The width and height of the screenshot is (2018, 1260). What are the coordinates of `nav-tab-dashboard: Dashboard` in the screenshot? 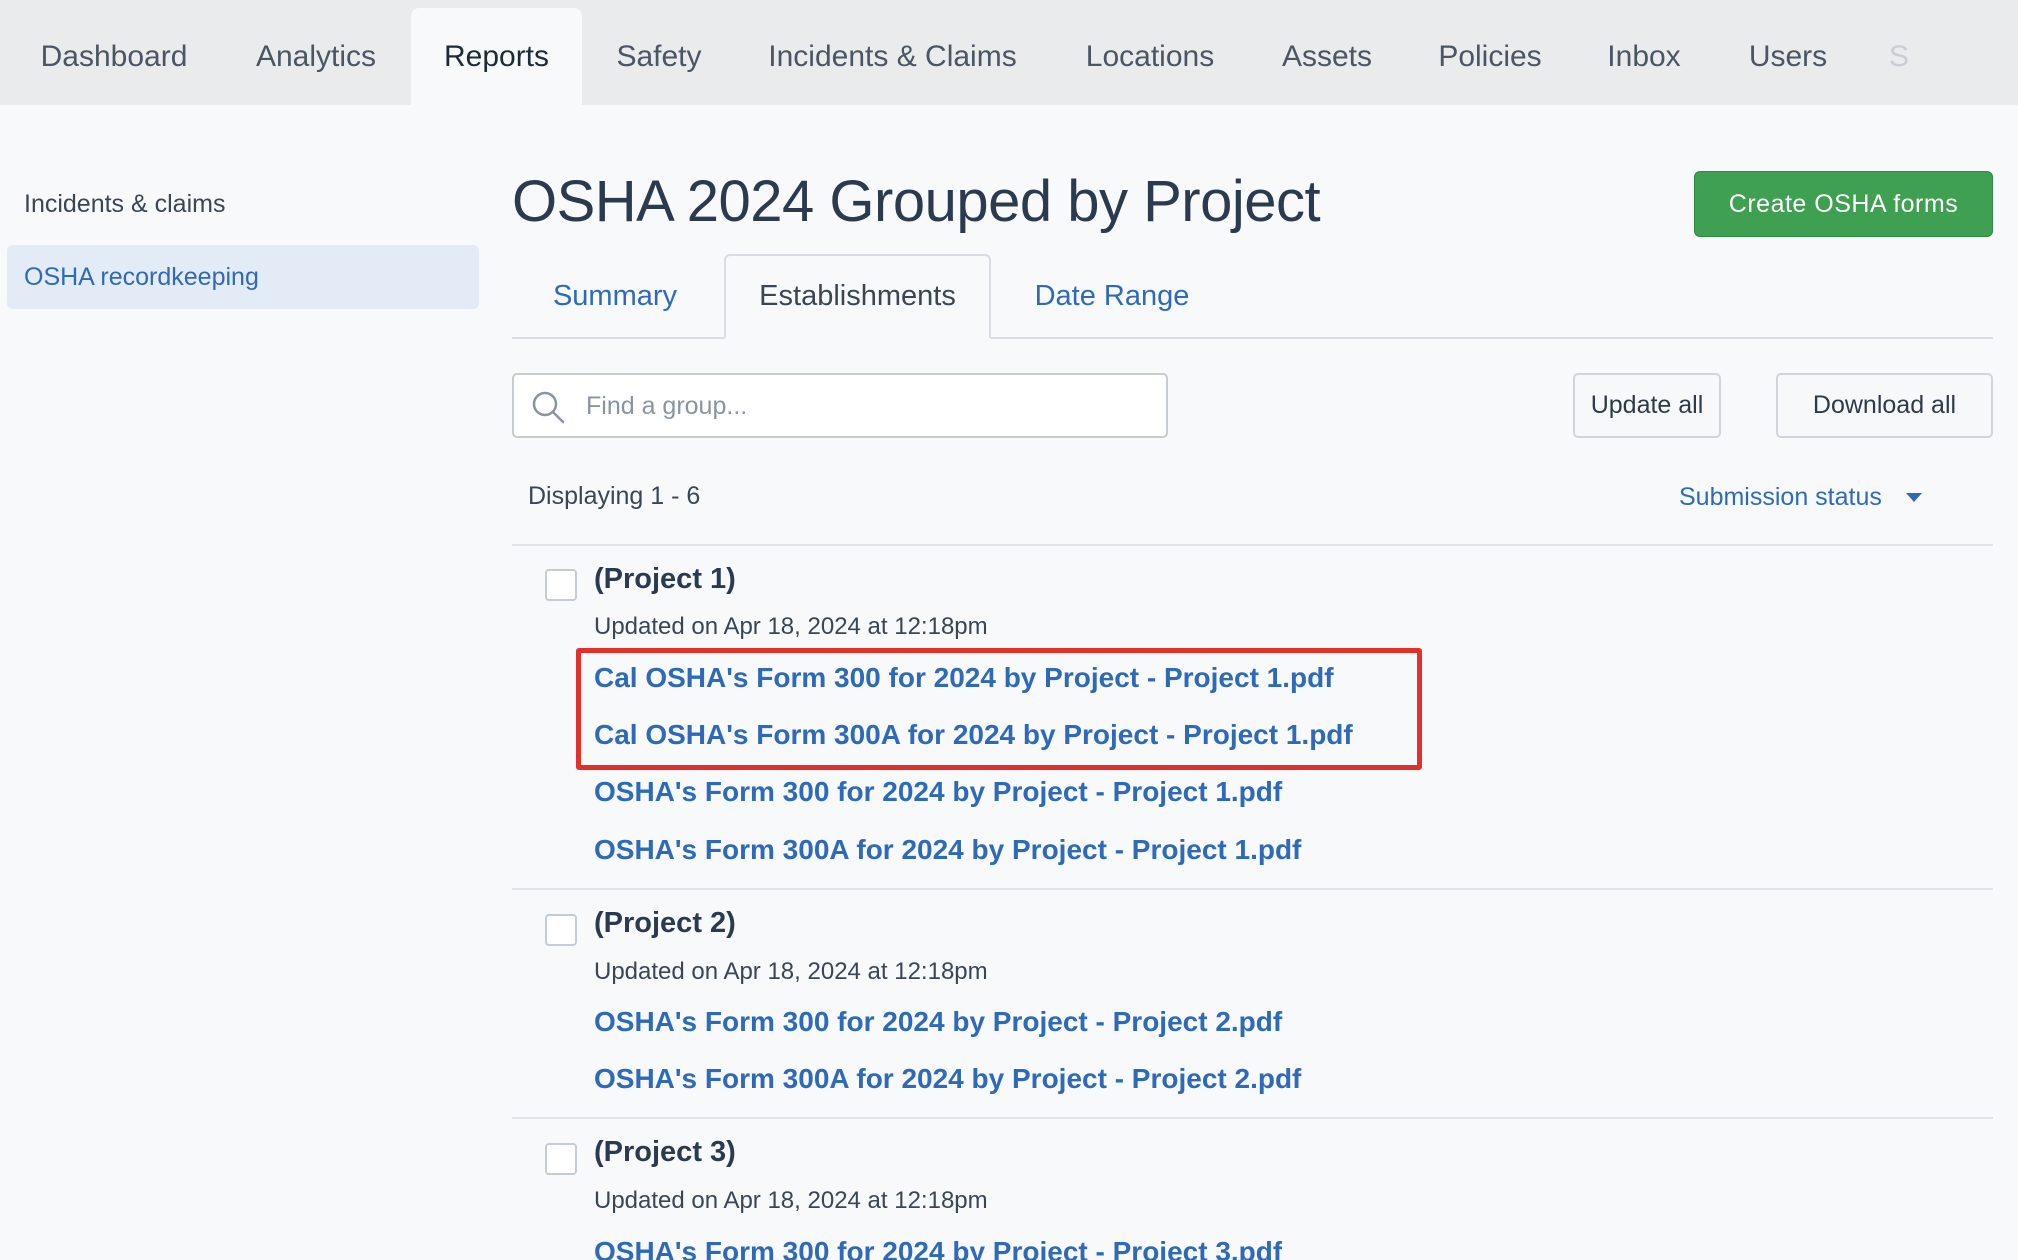 It's located at (114, 56).